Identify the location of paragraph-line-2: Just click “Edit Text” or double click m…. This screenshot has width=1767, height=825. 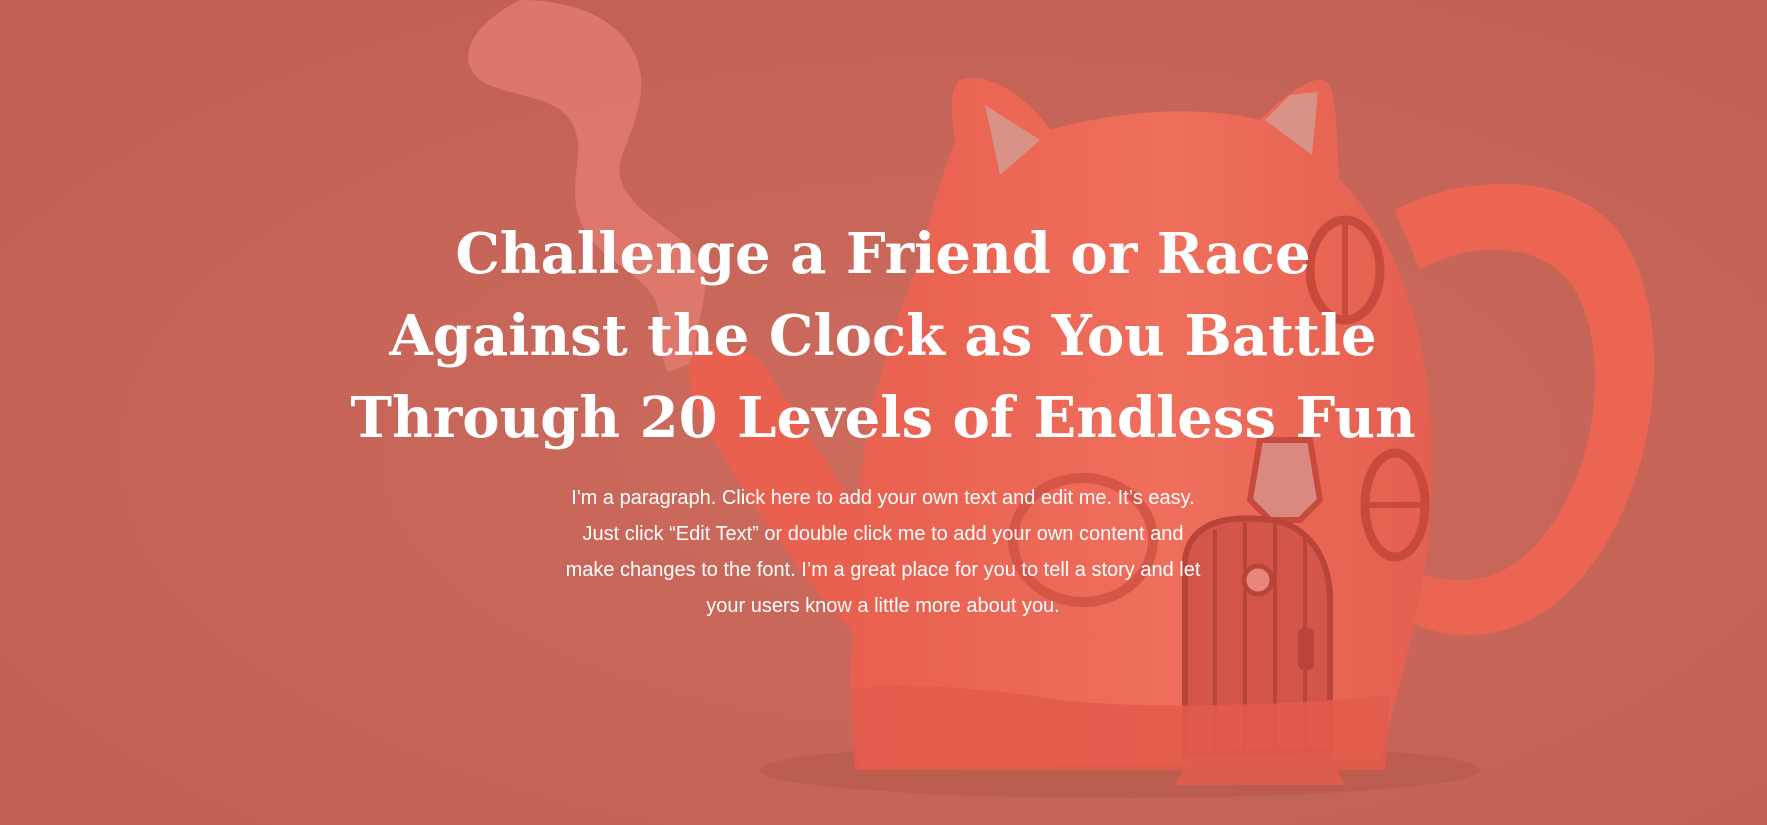
(883, 534).